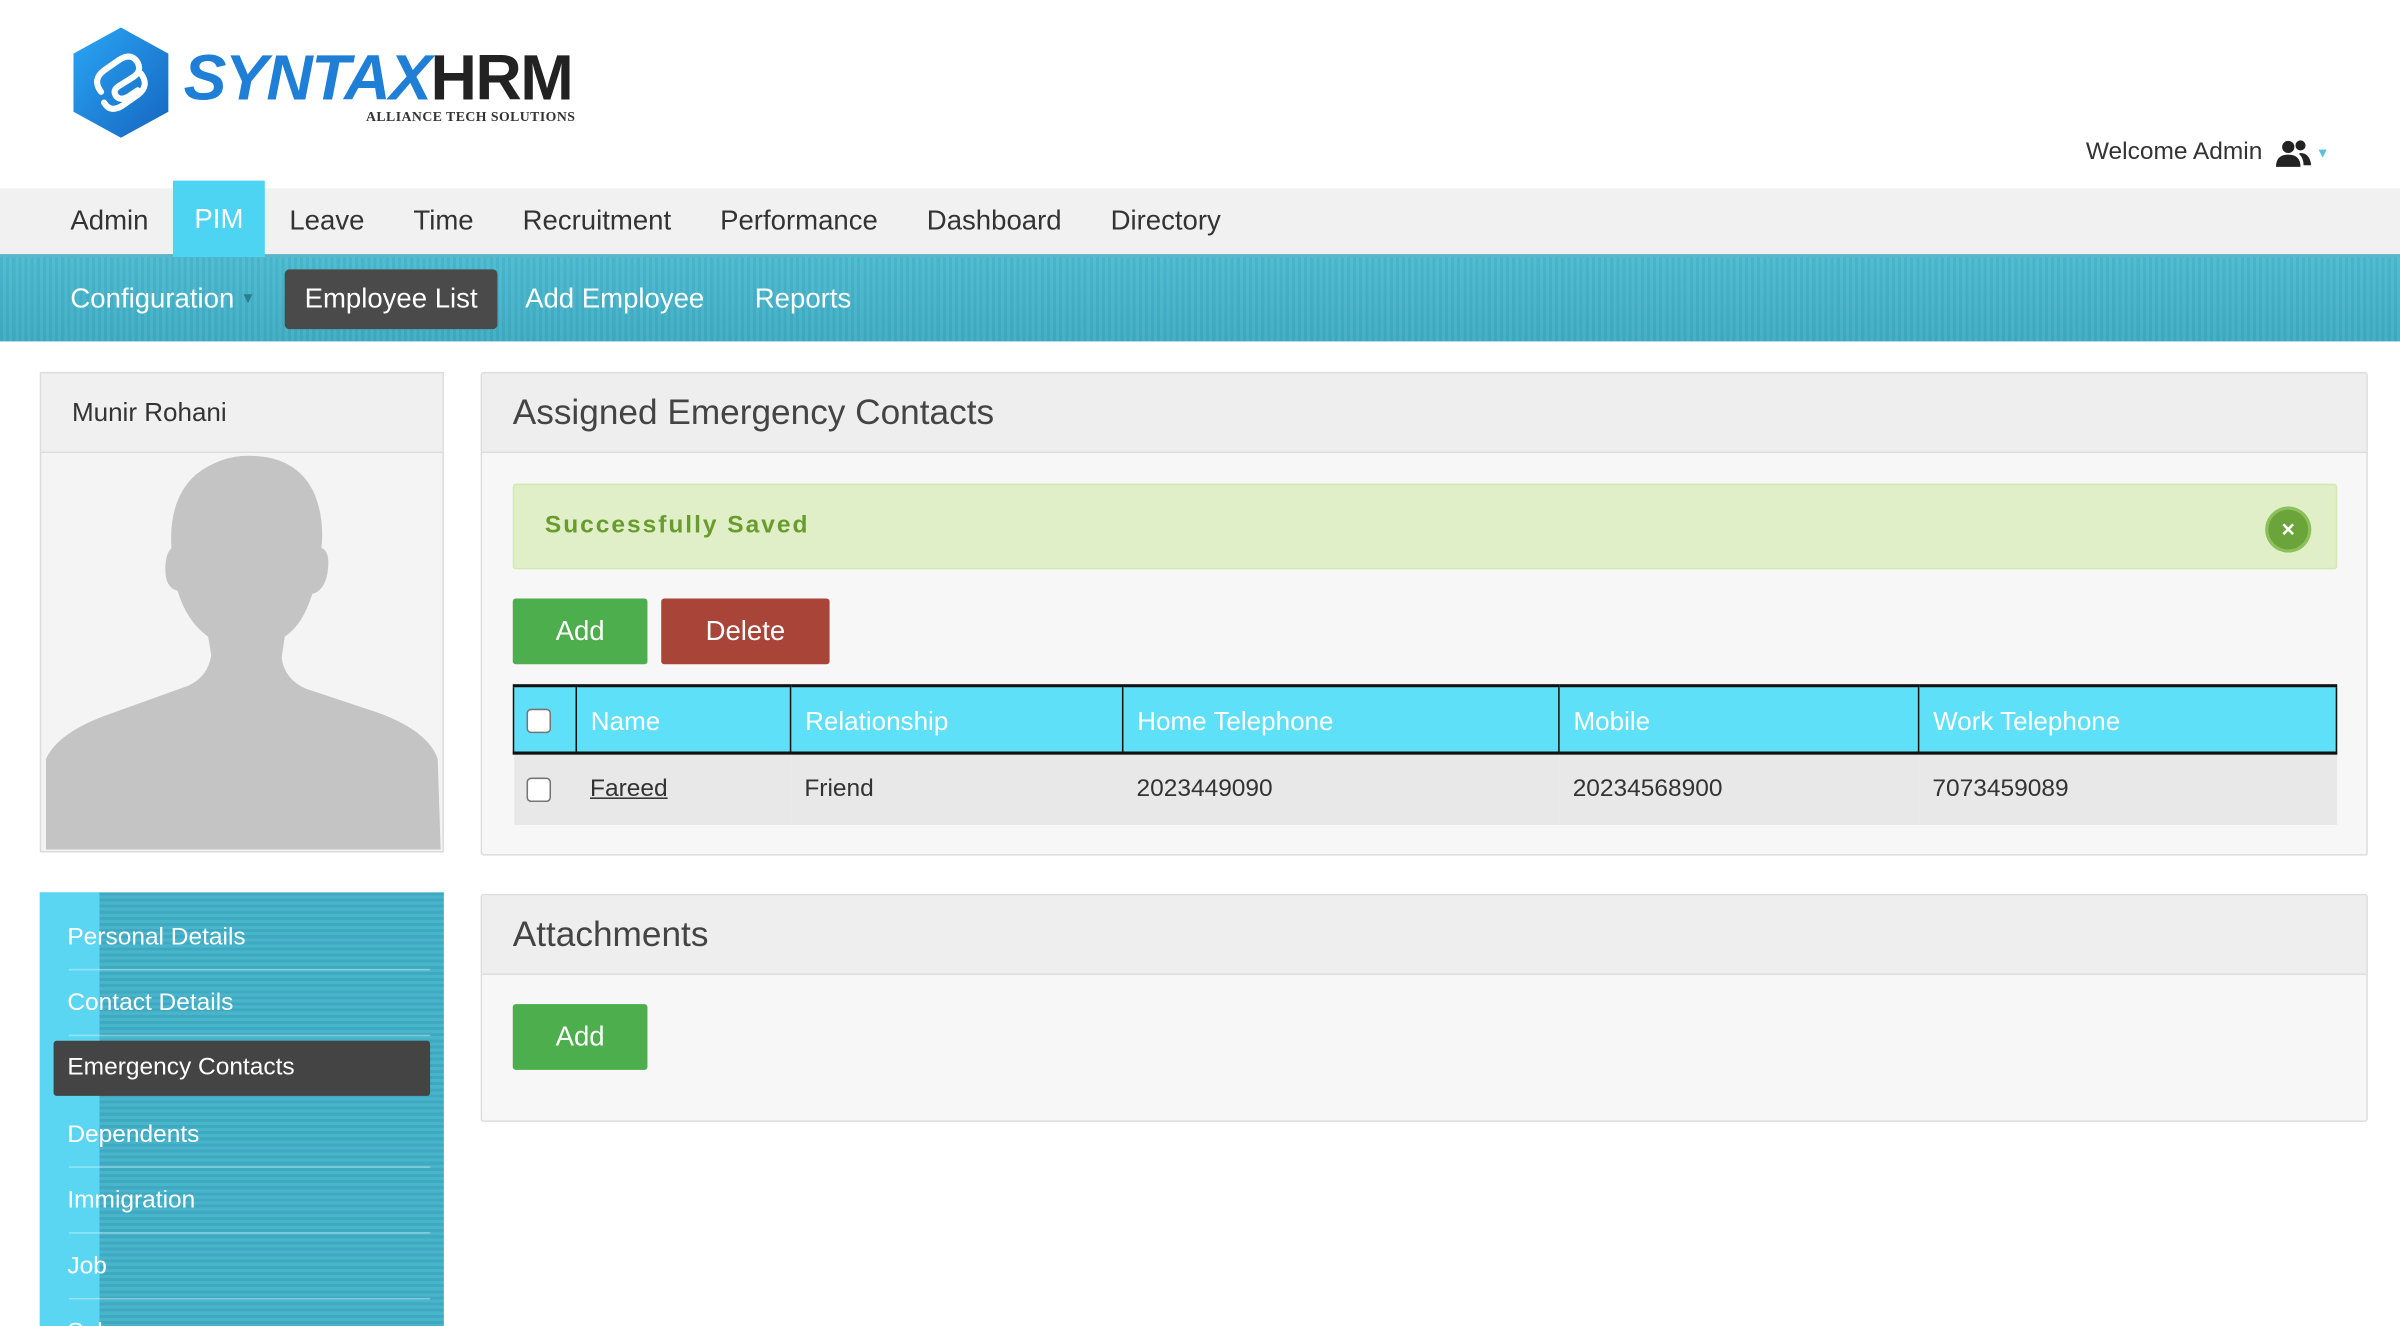 This screenshot has width=2400, height=1326. I want to click on column-header-relationship: Relationship, so click(956, 719).